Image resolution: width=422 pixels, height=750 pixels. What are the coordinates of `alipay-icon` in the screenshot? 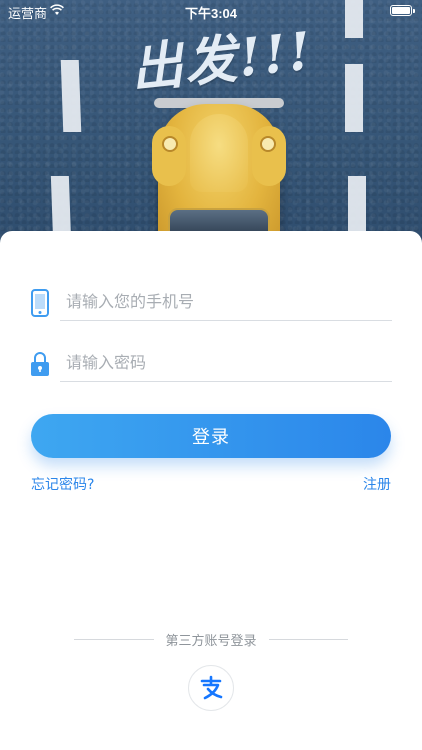 It's located at (211, 688).